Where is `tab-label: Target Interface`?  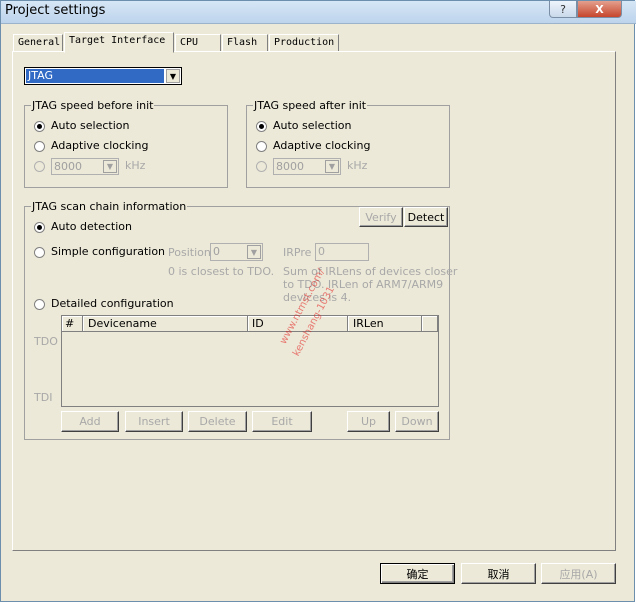 tab-label: Target Interface is located at coordinates (117, 40).